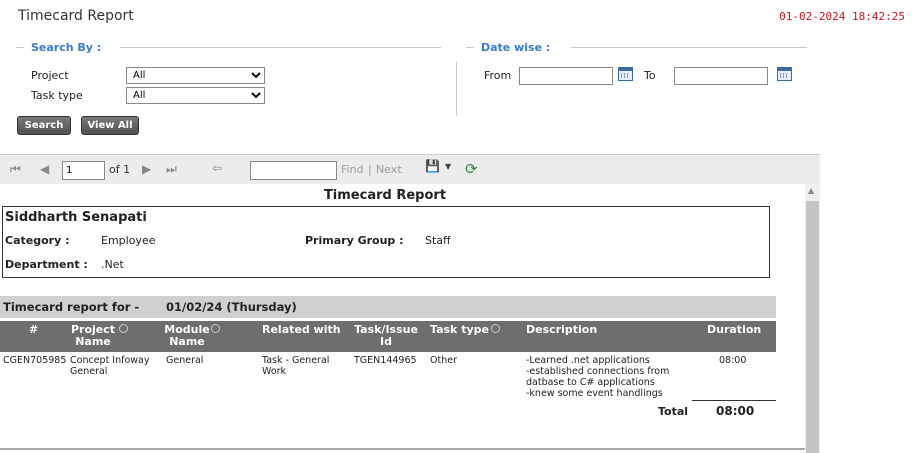 The height and width of the screenshot is (453, 923). I want to click on view-all-button: View All, so click(110, 125).